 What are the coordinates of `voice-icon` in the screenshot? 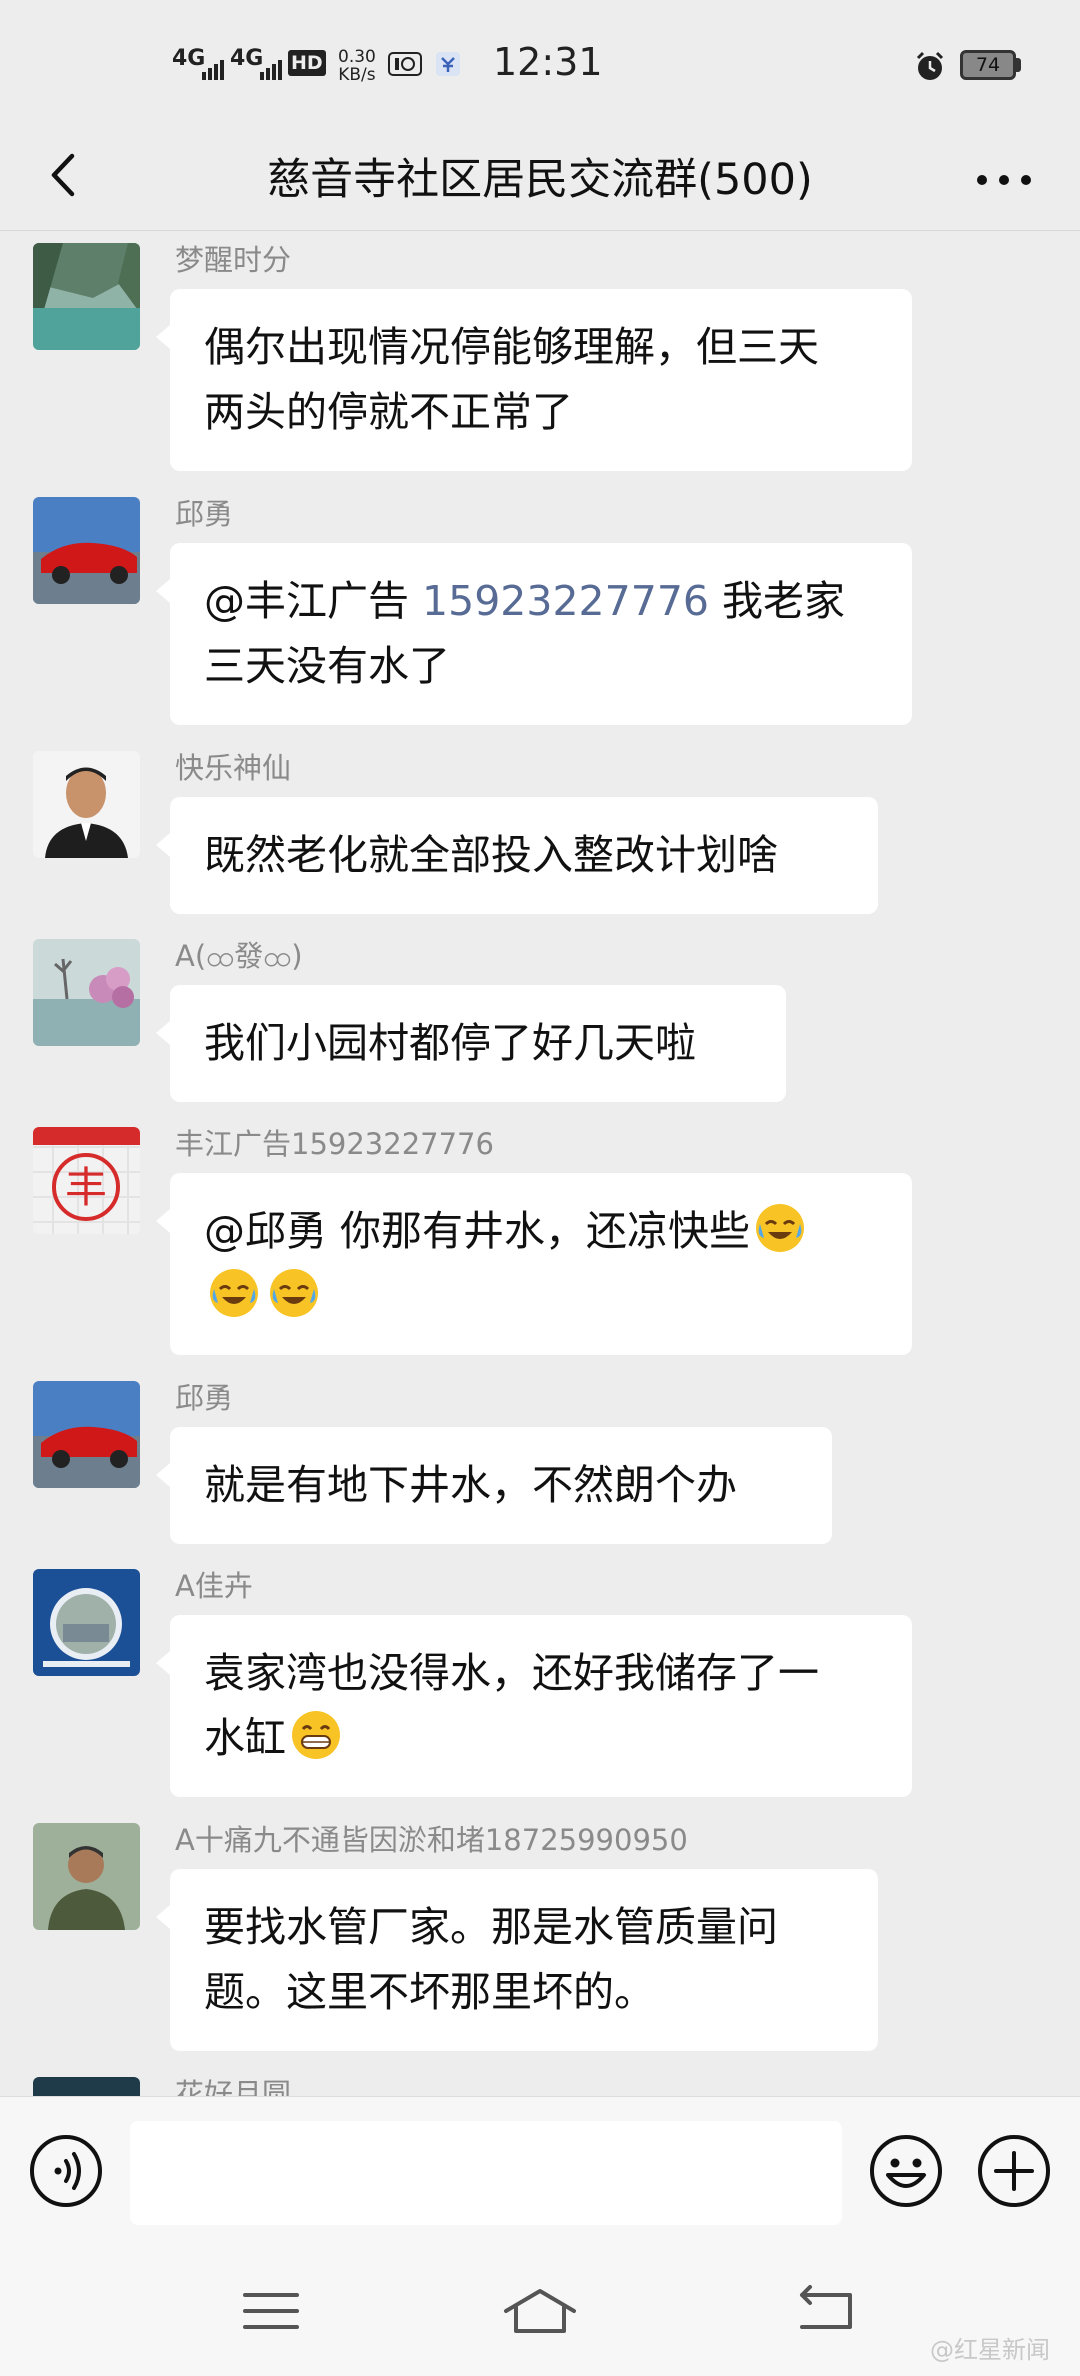 It's located at (66, 2171).